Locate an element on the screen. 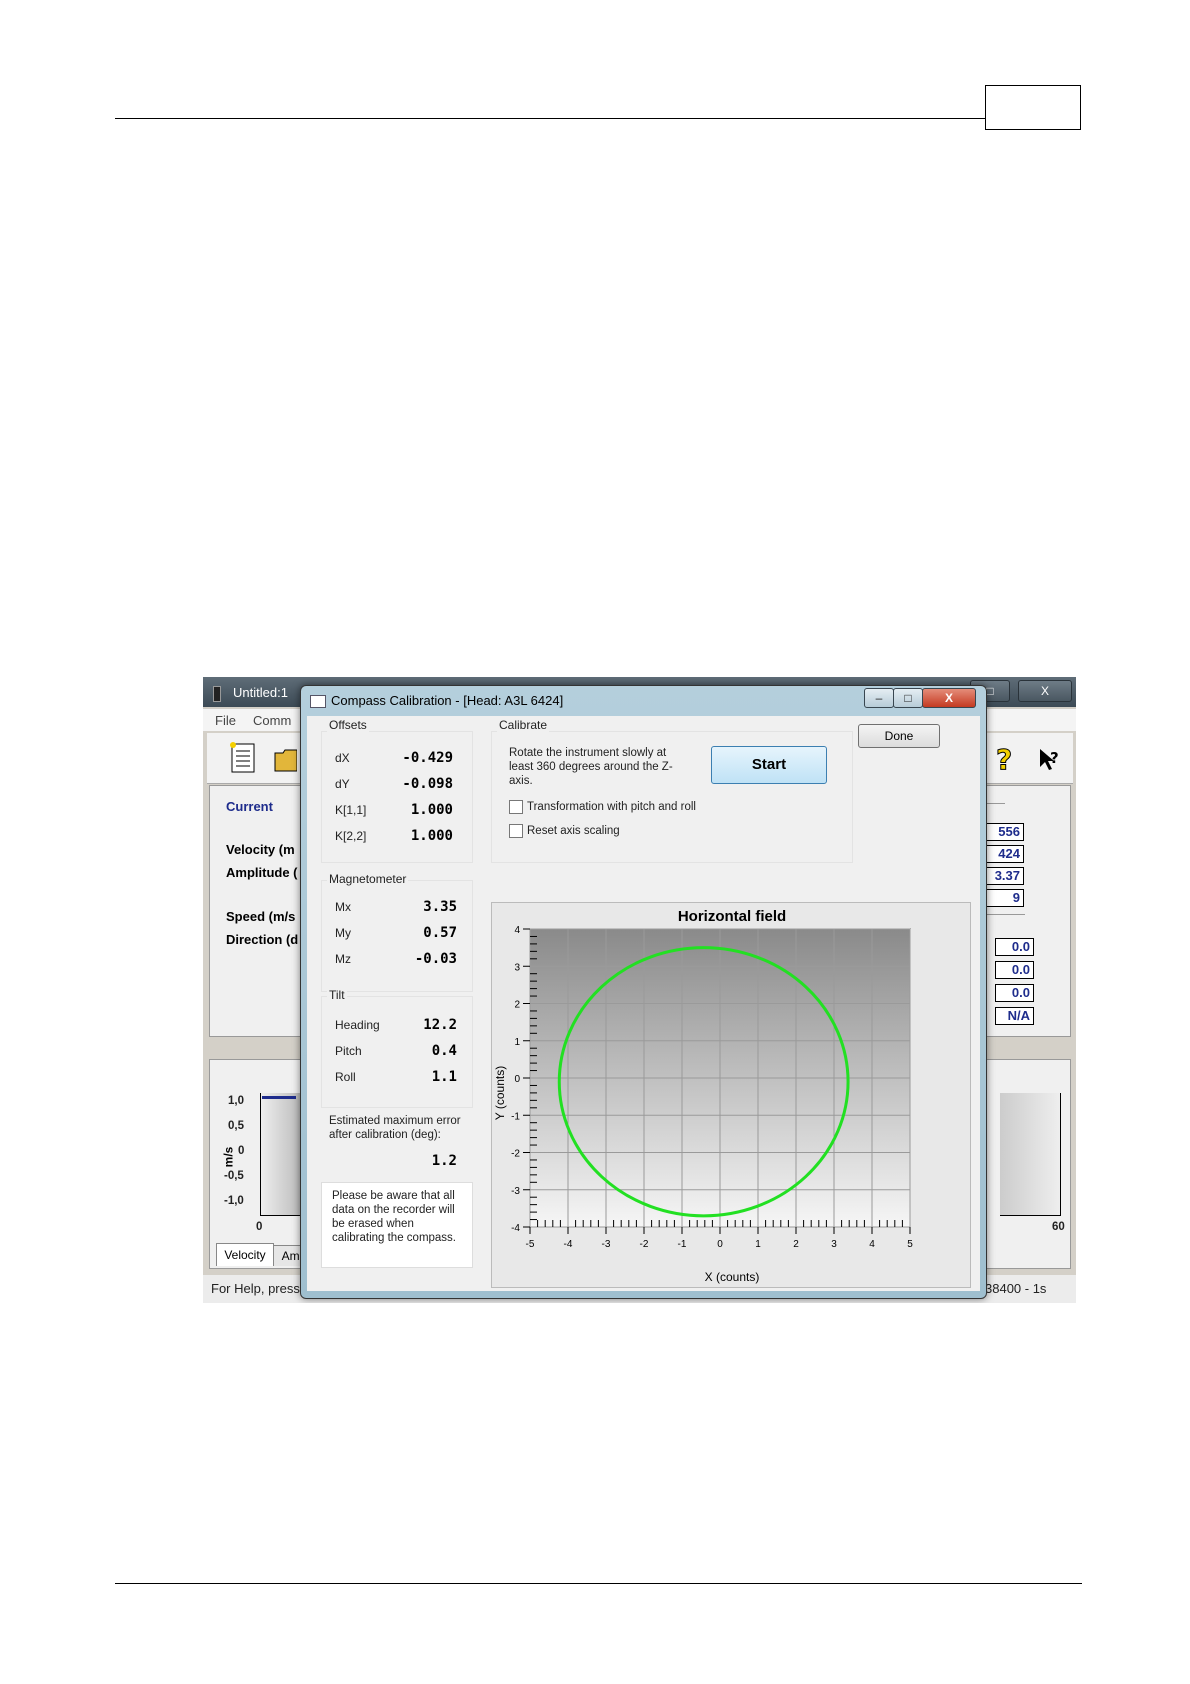 Image resolution: width=1190 pixels, height=1684 pixels. x-tick-label: -3 is located at coordinates (606, 1244).